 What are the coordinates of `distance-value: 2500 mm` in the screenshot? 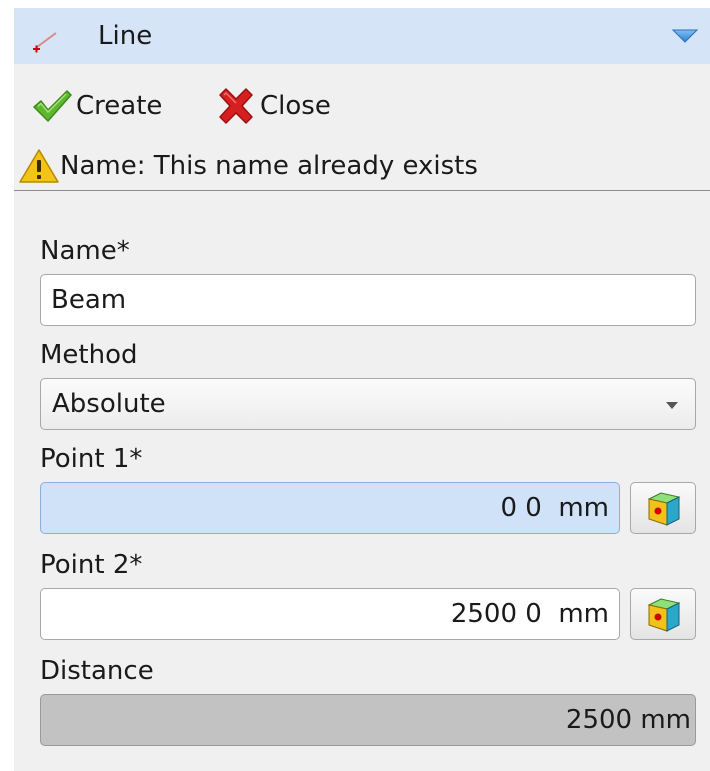 It's located at (628, 720).